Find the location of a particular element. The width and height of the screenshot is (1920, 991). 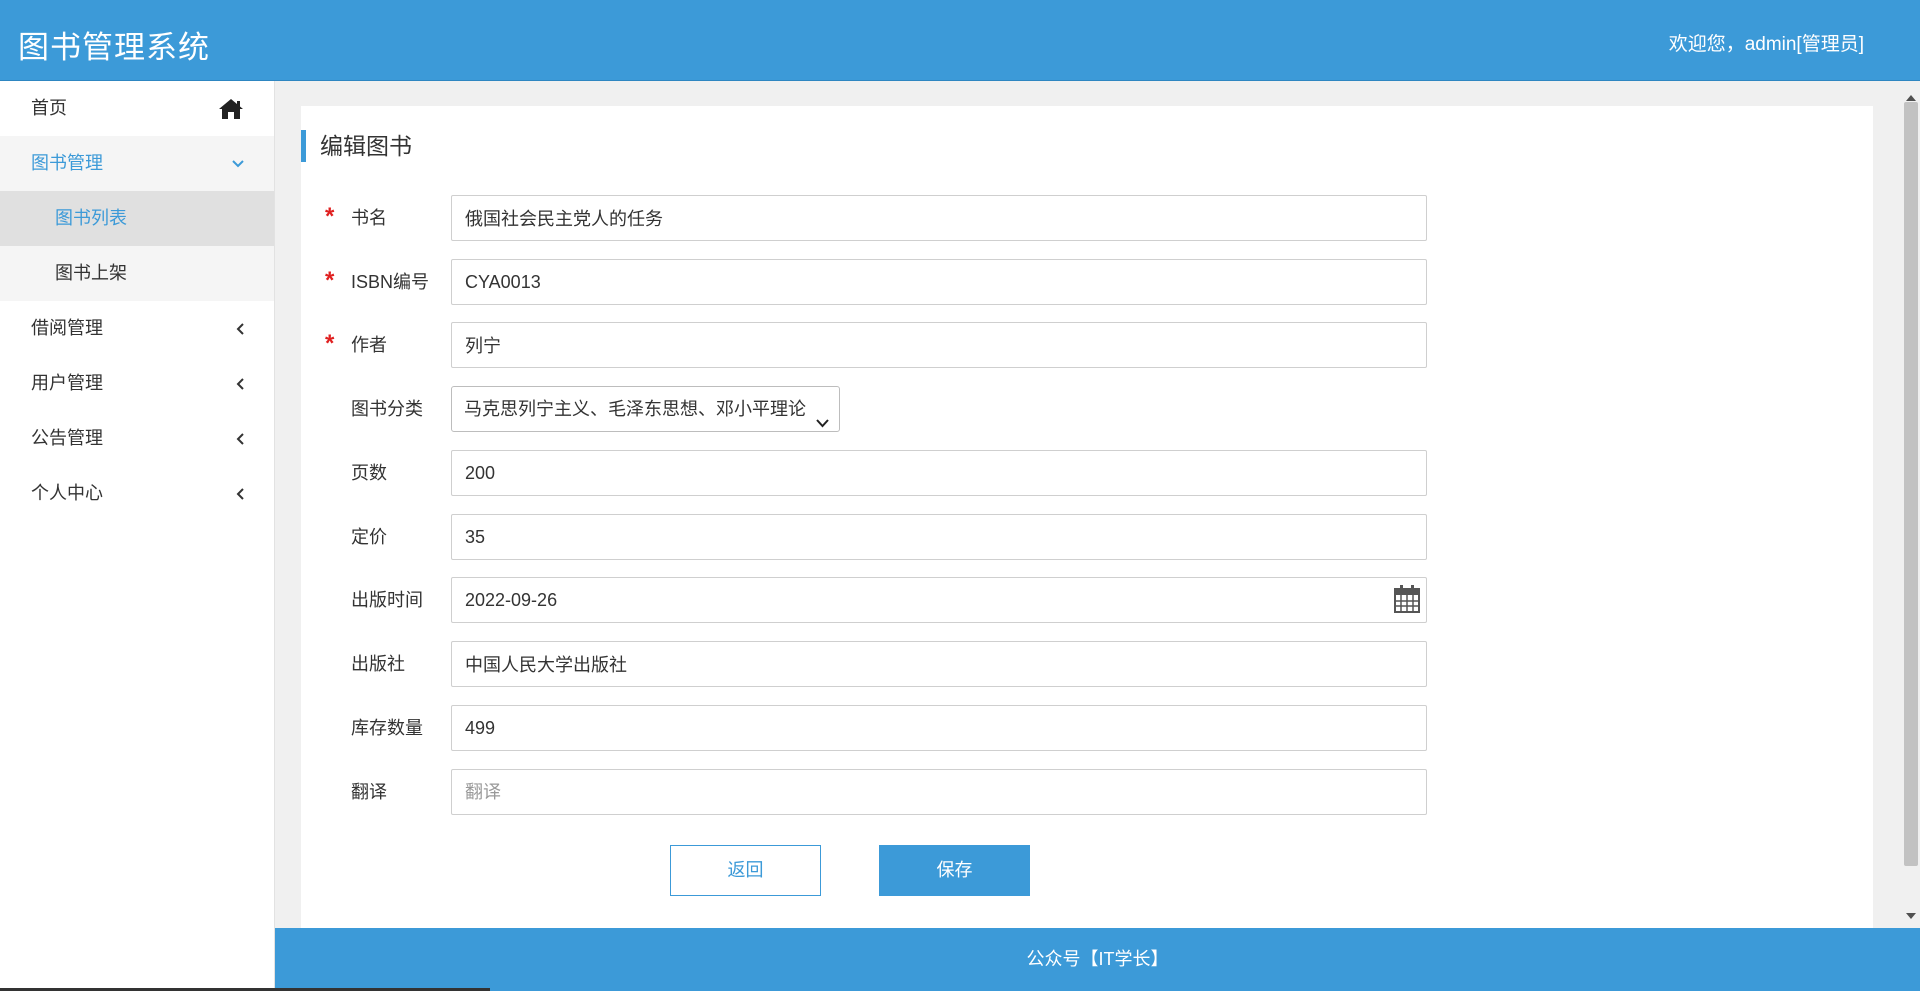

form-row-price: 定价 is located at coordinates (1001, 537).